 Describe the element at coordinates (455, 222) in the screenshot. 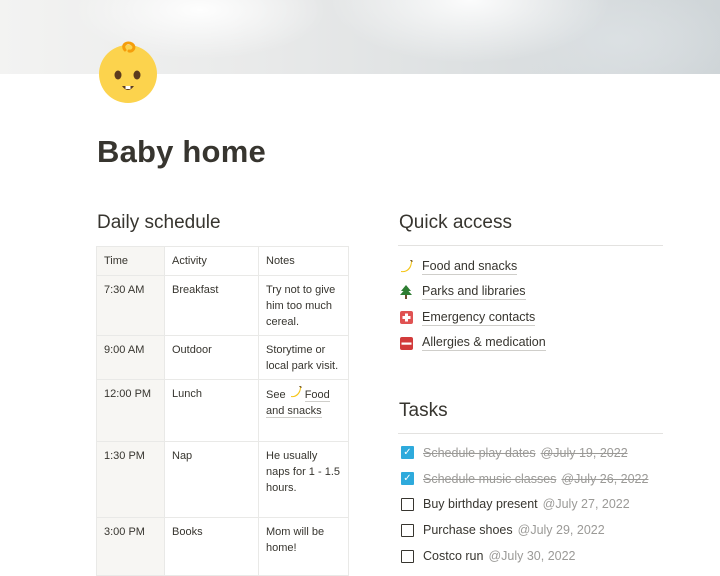

I see `quick-access-heading: Quick access` at that location.